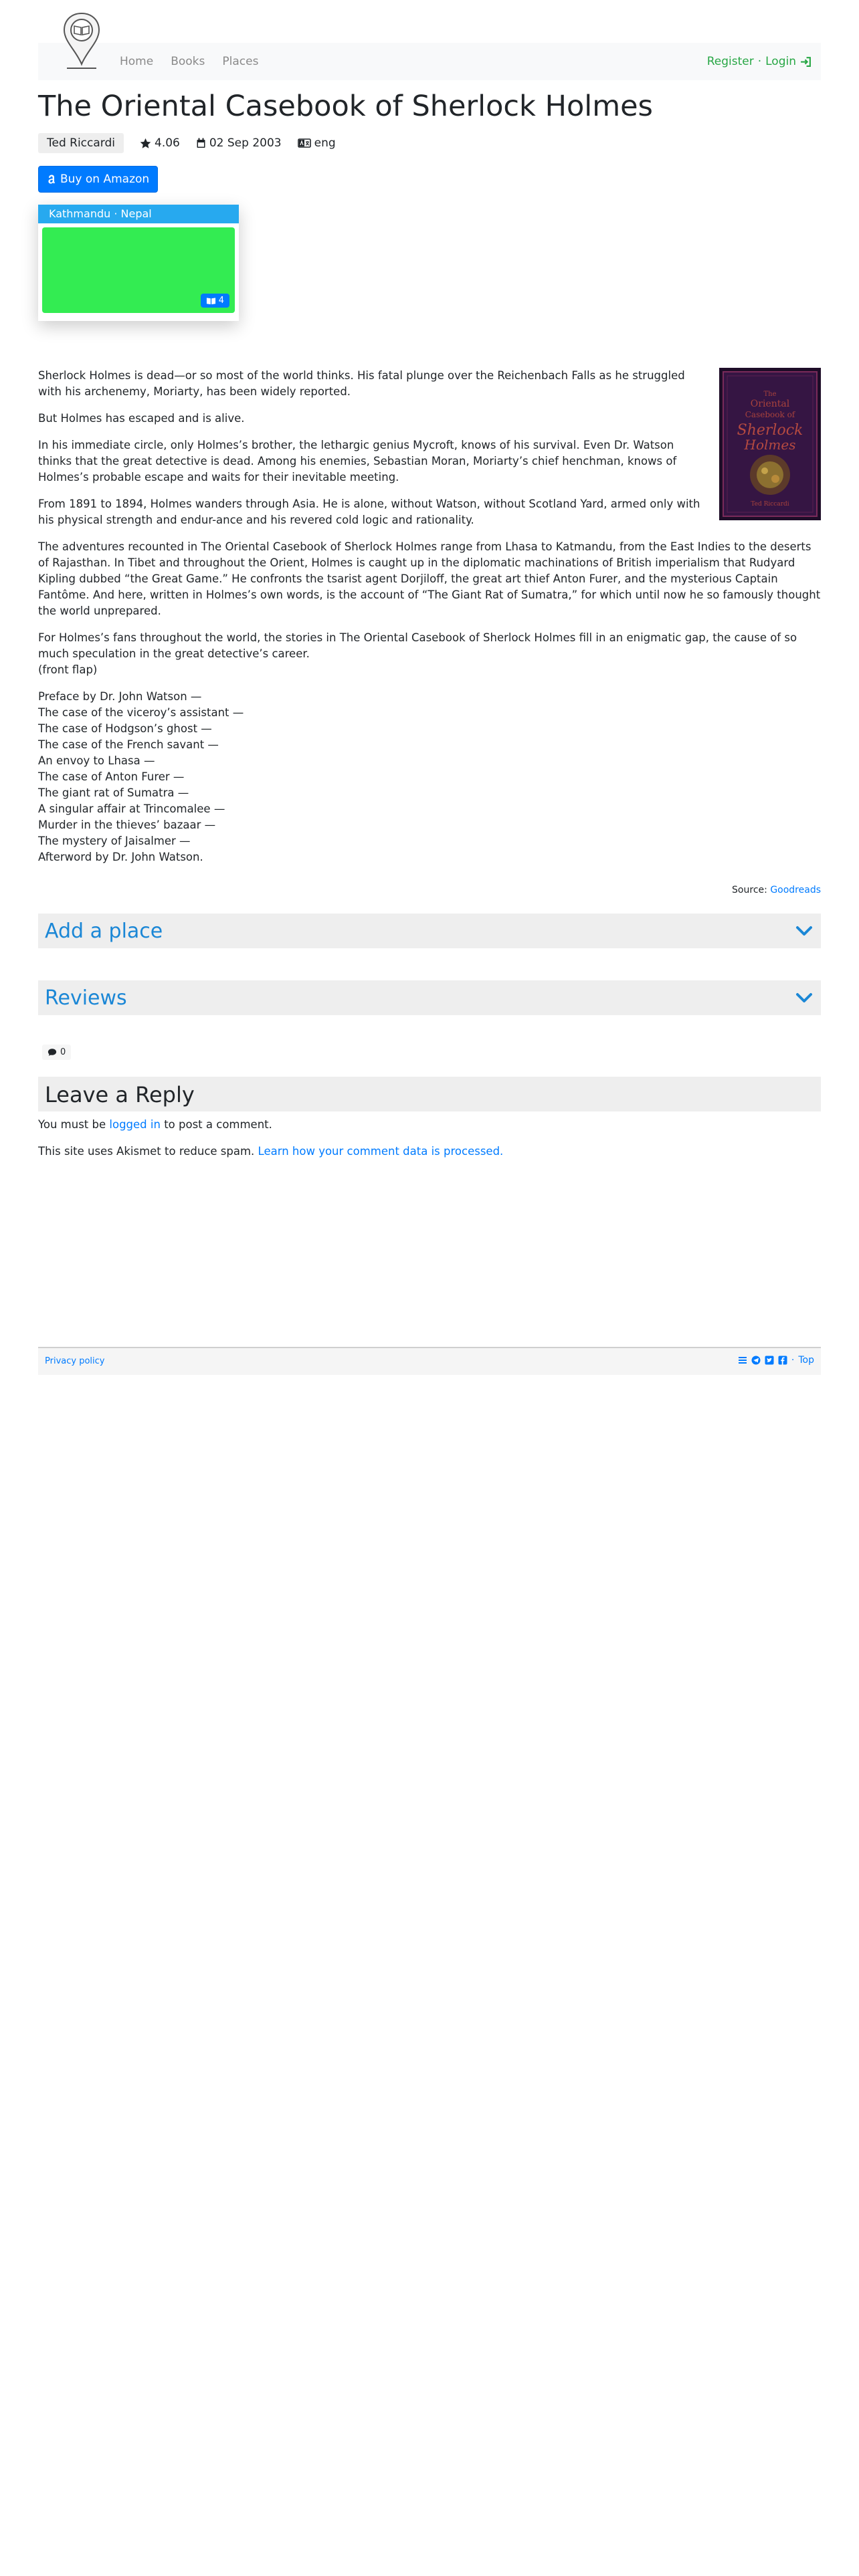  Describe the element at coordinates (97, 760) in the screenshot. I see `contents-item: An envoy to Lhasa —` at that location.